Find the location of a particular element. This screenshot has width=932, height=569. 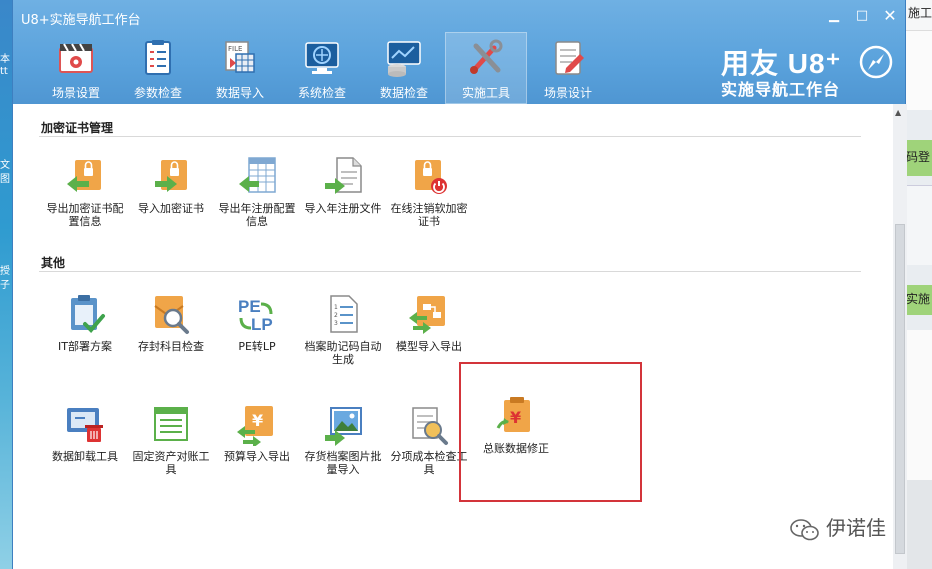

svg-text: PE is located at coordinates (249, 306).